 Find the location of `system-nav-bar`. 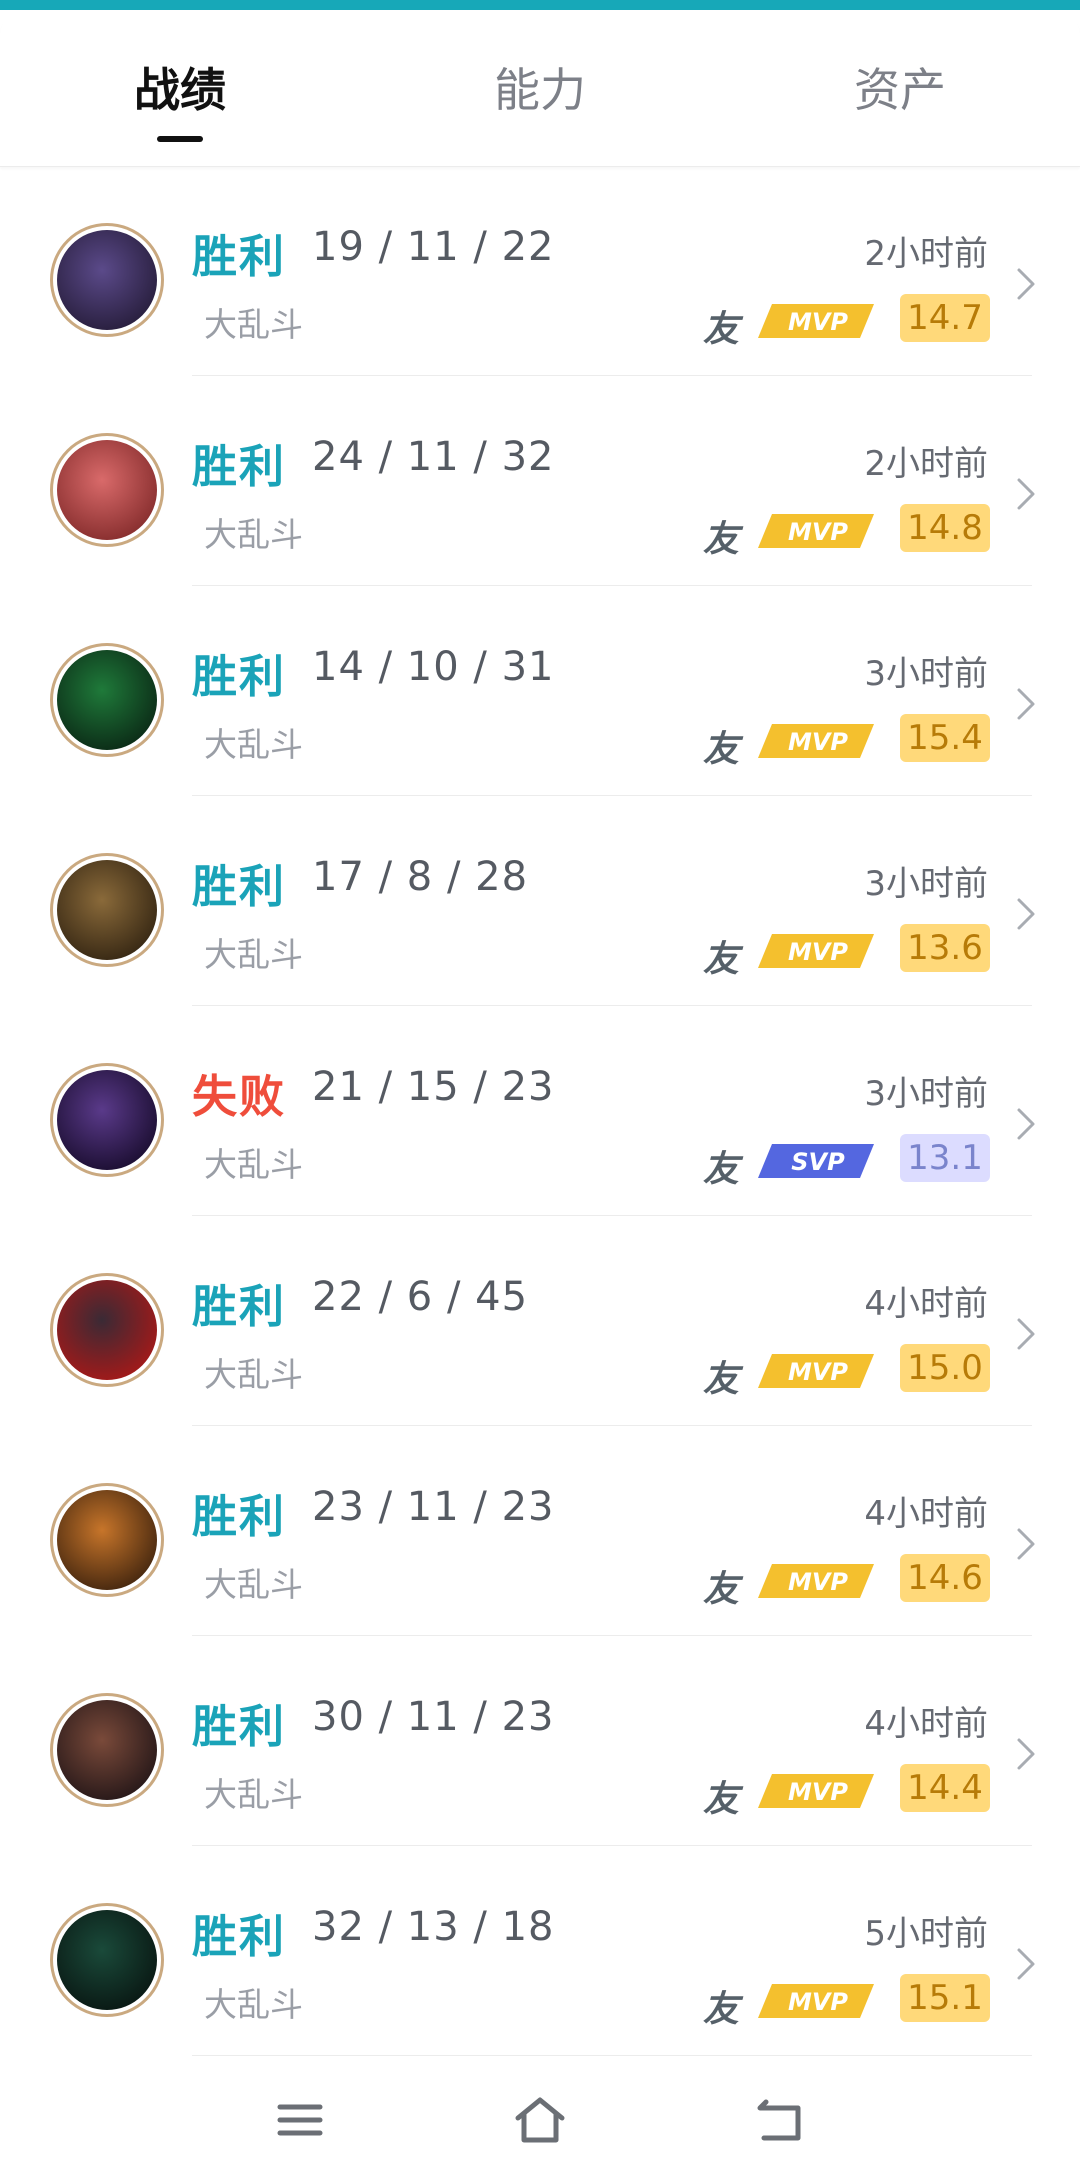

system-nav-bar is located at coordinates (540, 2120).